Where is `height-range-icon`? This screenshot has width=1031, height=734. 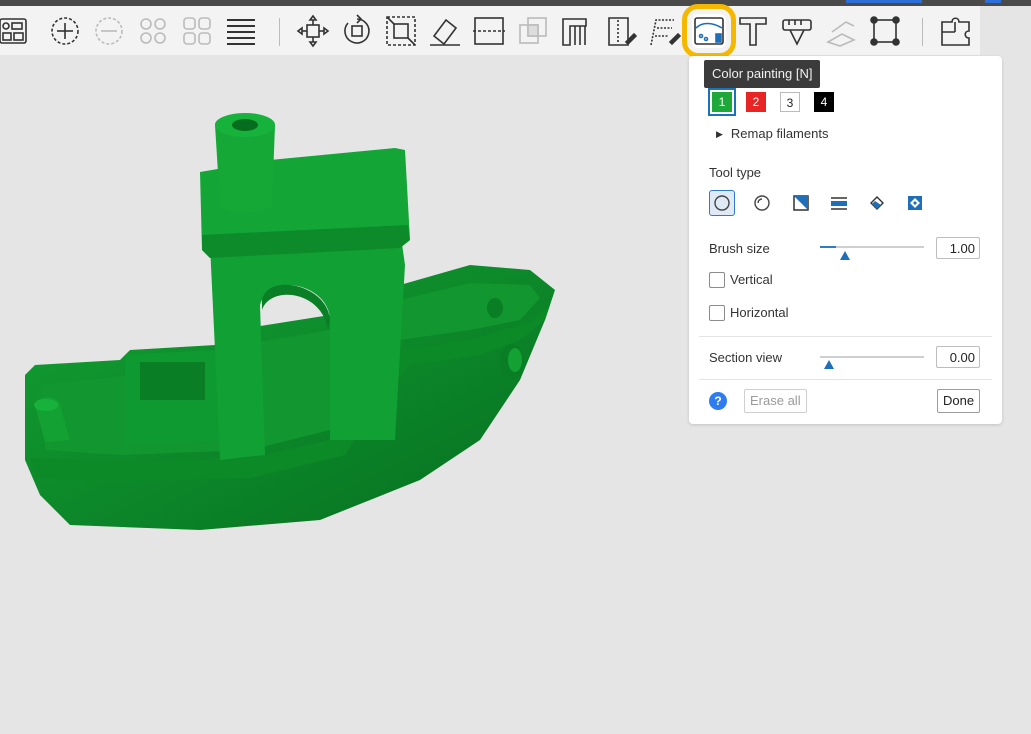
height-range-icon is located at coordinates (839, 203).